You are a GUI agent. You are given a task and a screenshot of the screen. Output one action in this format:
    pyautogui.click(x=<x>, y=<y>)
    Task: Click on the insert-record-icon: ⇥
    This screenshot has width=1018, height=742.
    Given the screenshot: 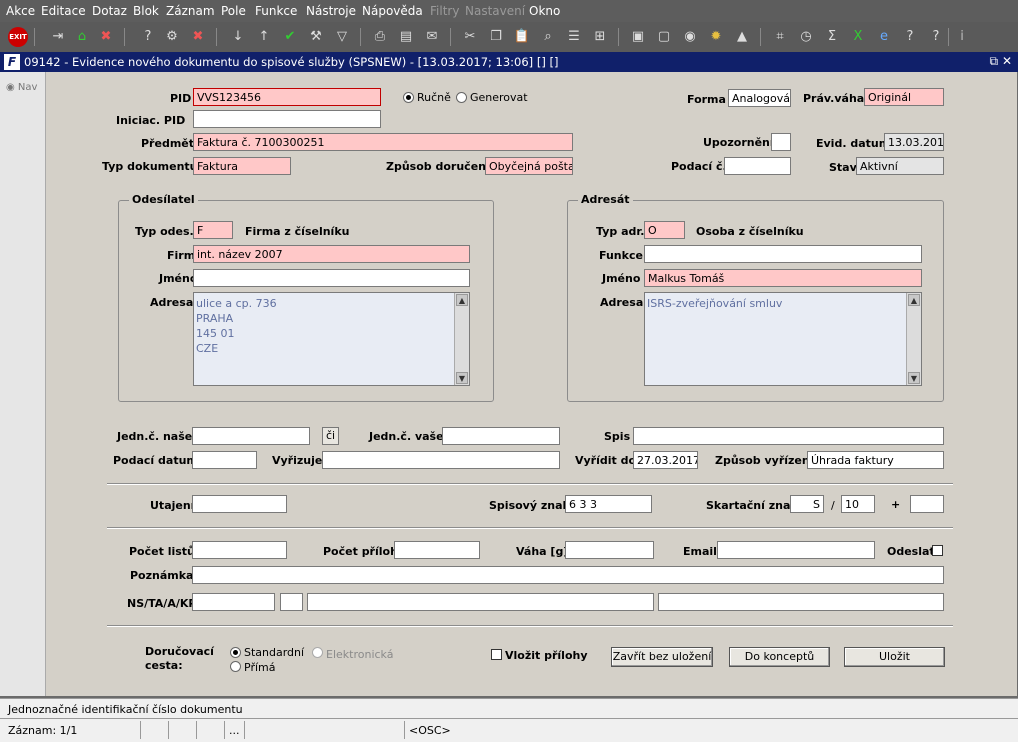 What is the action you would take?
    pyautogui.click(x=58, y=37)
    